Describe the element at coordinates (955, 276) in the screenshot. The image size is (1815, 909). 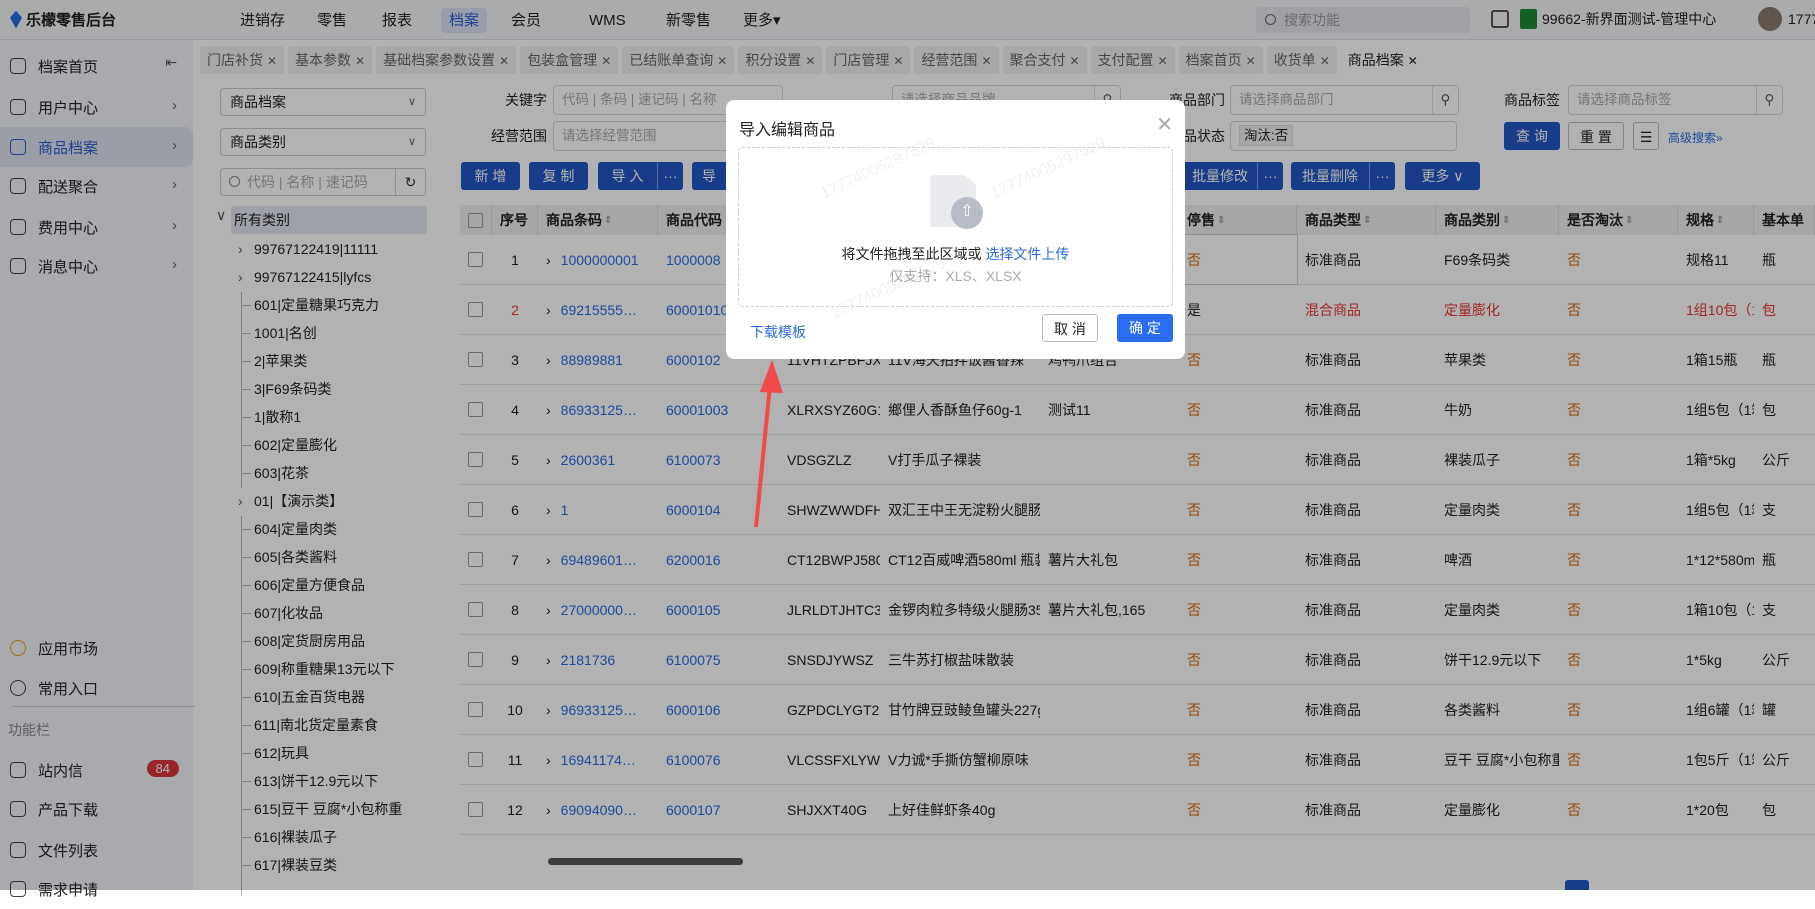
I see `supported-formats-hint: 仅支持：XLS、XLSX` at that location.